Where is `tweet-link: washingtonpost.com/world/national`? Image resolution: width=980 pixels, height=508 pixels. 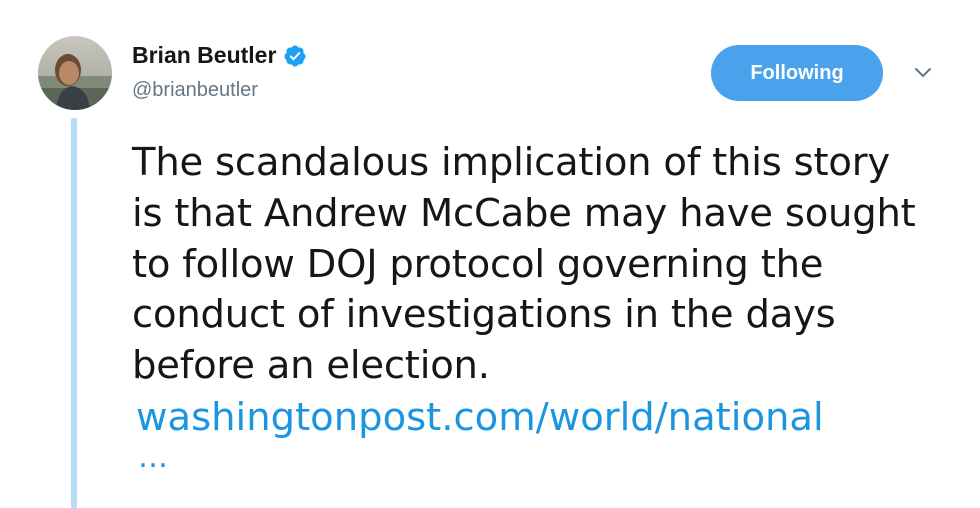 tweet-link: washingtonpost.com/world/national is located at coordinates (480, 418).